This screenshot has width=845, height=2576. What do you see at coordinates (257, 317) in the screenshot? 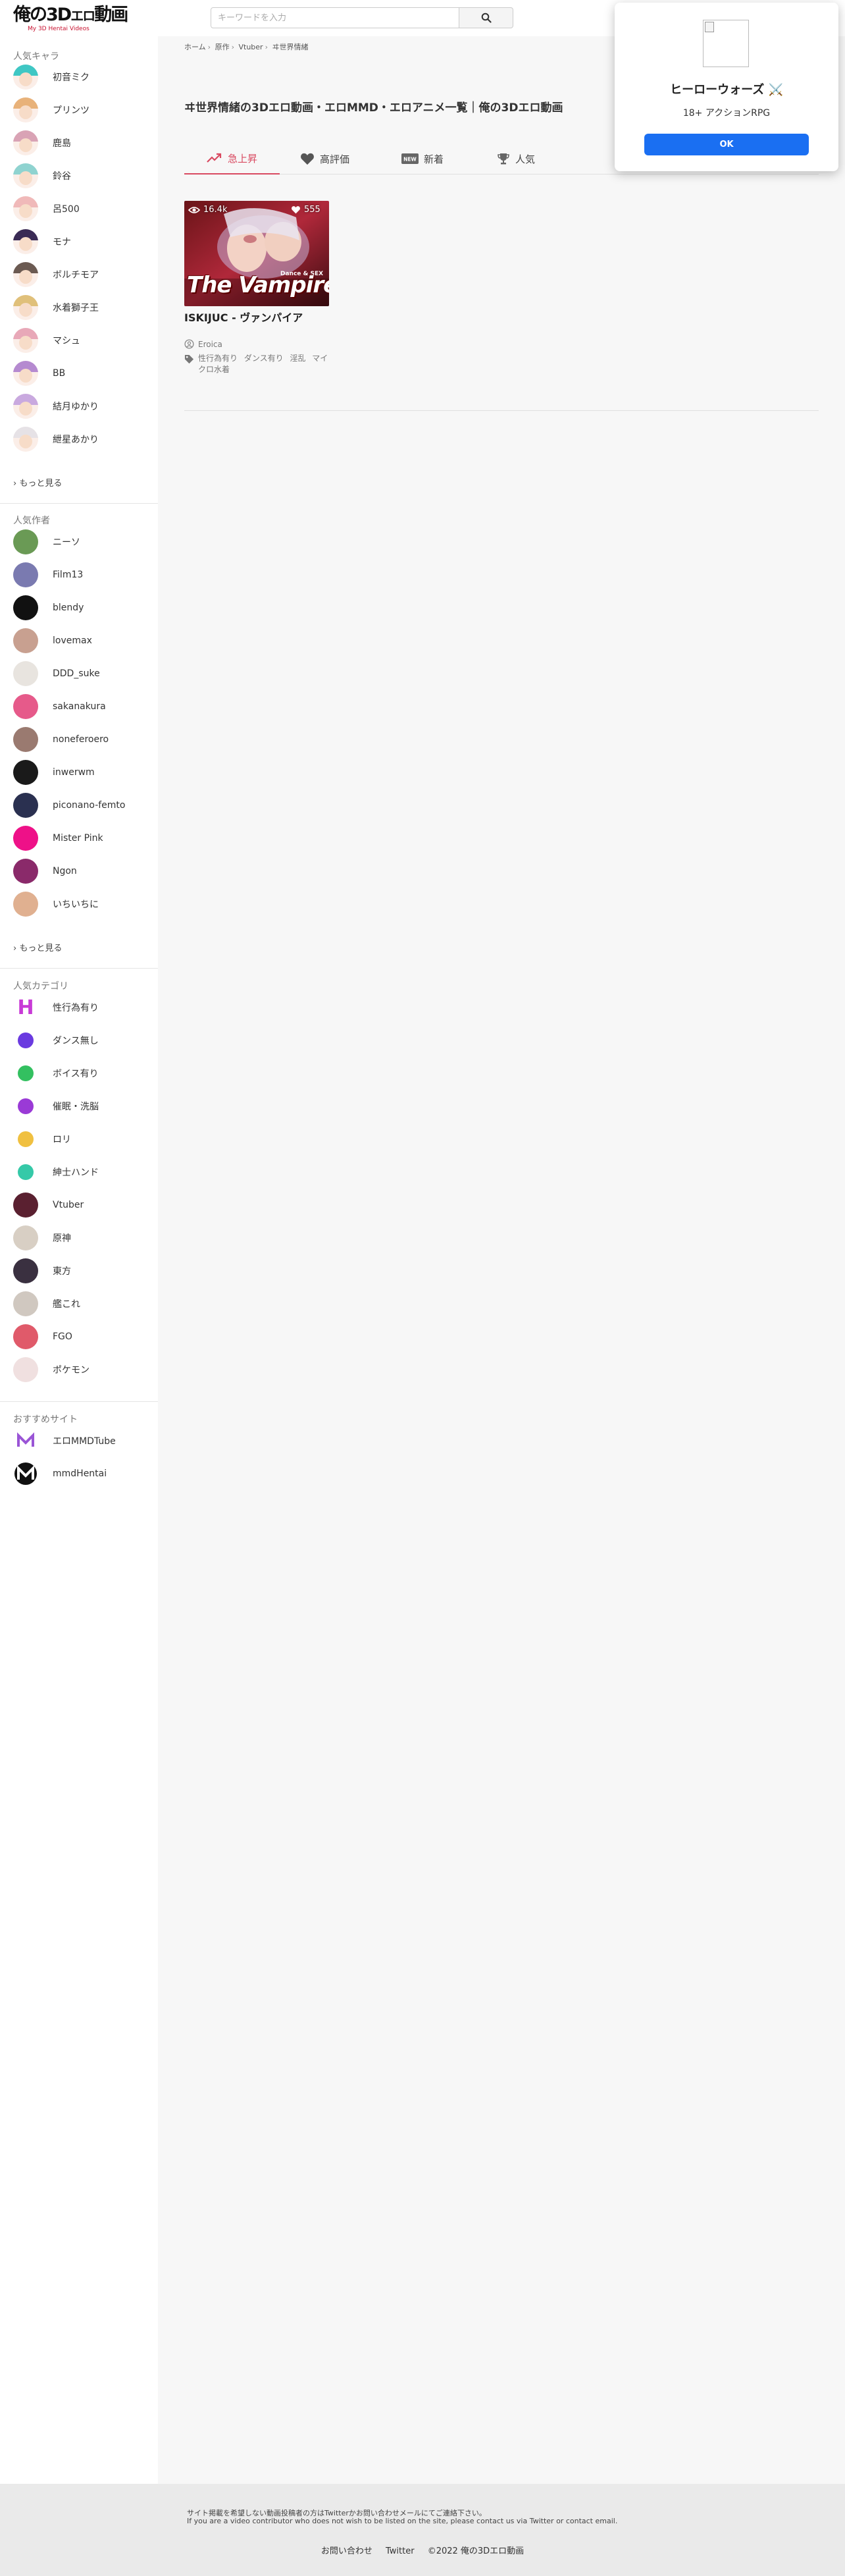
I see `video-title: ISKIJUC - ヴァンパイア` at bounding box center [257, 317].